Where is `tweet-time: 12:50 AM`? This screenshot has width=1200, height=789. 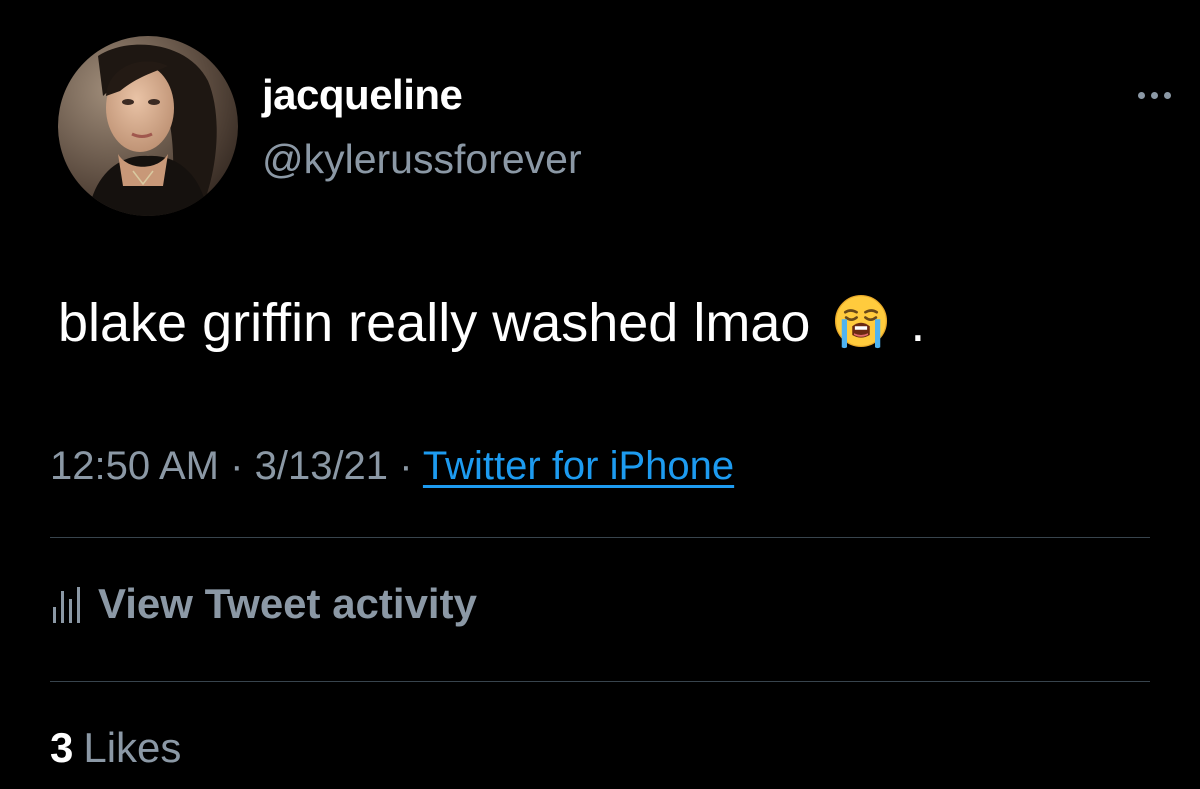 tweet-time: 12:50 AM is located at coordinates (134, 466).